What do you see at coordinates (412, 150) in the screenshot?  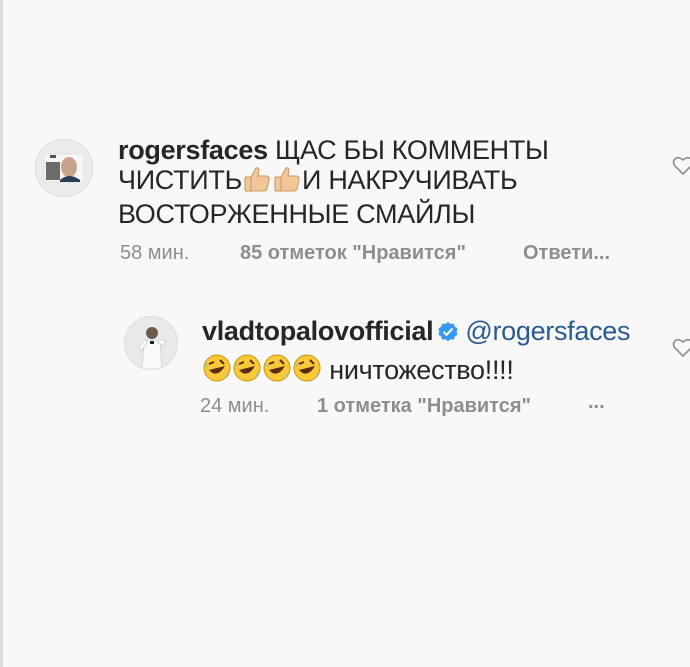 I see `comment-text: ЩАС БЫ КОММЕНТЫ` at bounding box center [412, 150].